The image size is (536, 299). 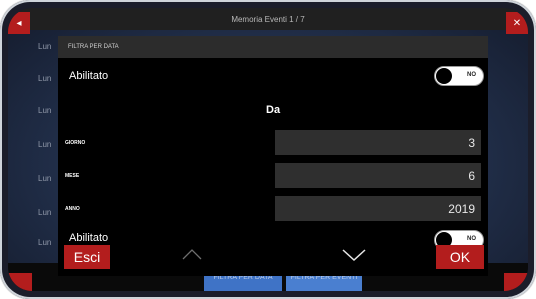 I want to click on chevron-up-icon, so click(x=192, y=254).